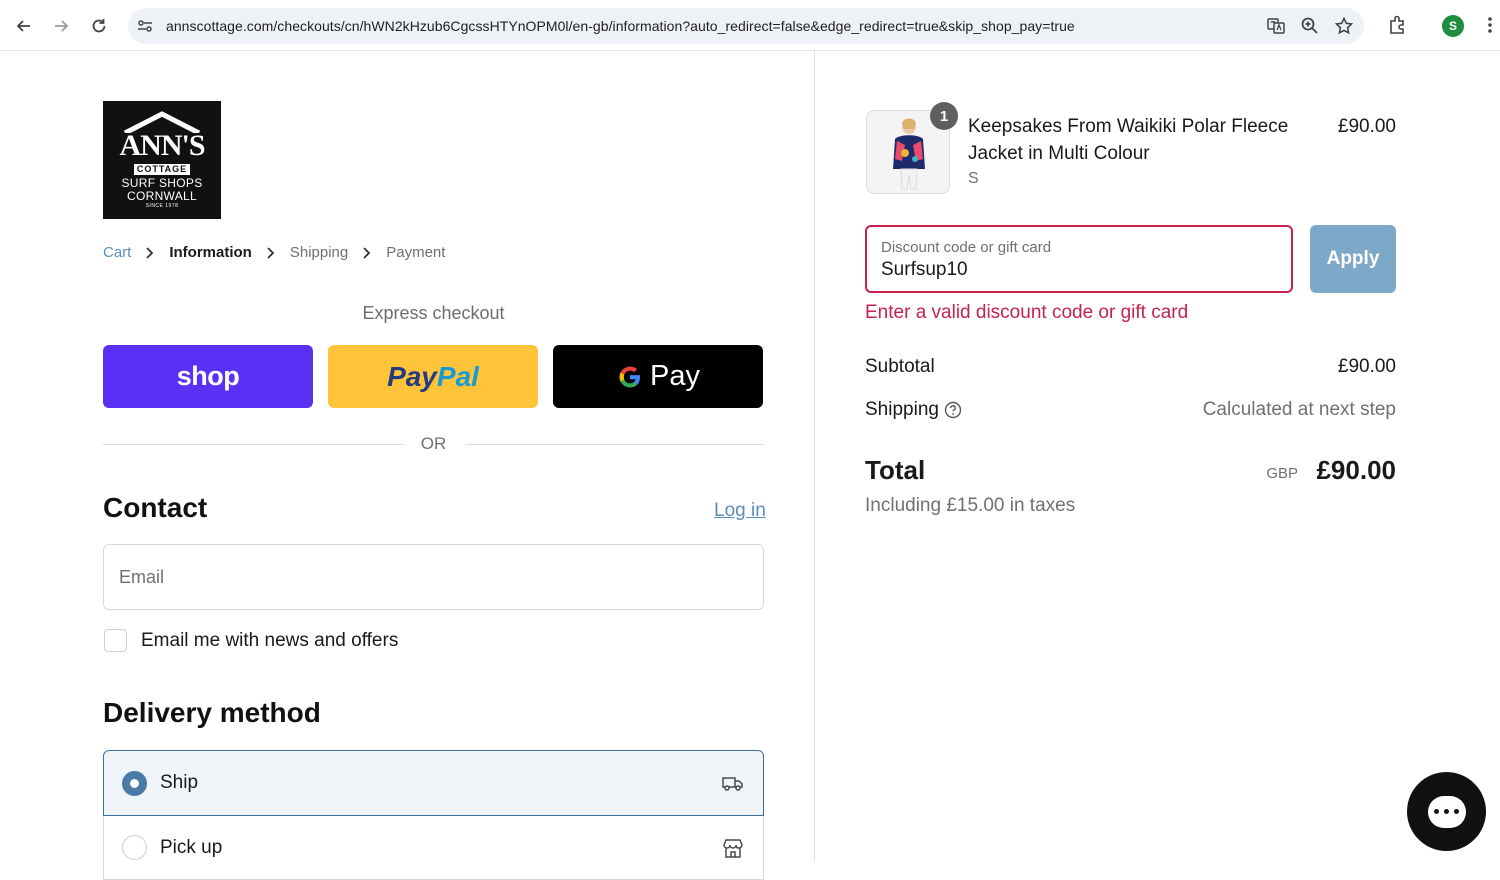 The height and width of the screenshot is (880, 1500). I want to click on logo-since: SINCE 1978, so click(162, 206).